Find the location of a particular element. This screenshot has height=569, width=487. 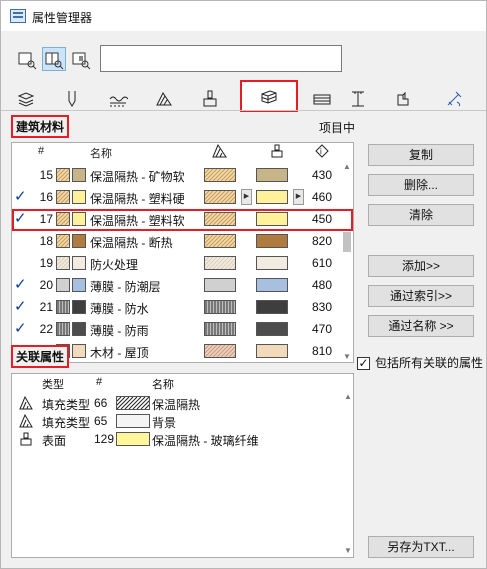

building-materials-heading: 建筑材料 is located at coordinates (40, 126).